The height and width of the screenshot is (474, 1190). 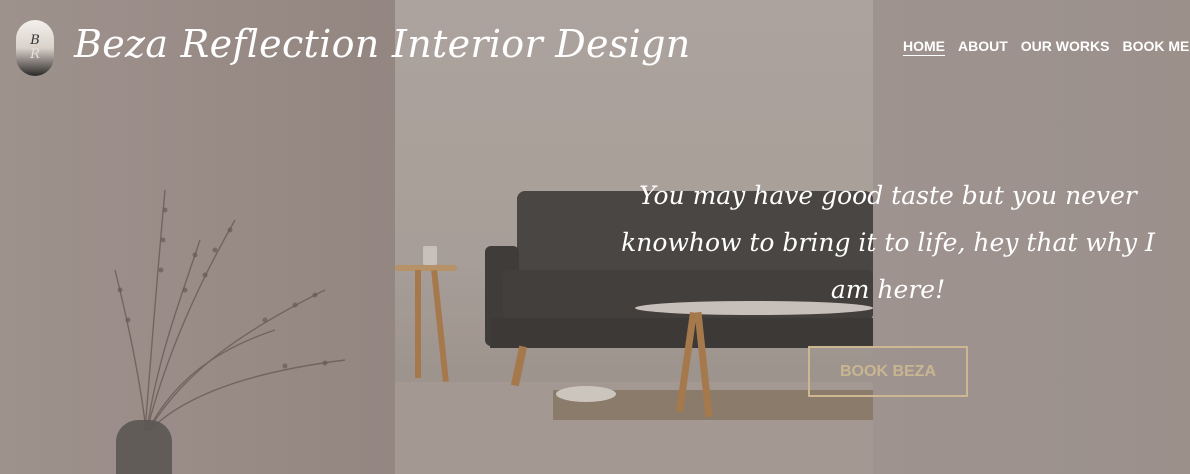 I want to click on logo-letter: B, so click(x=35, y=40).